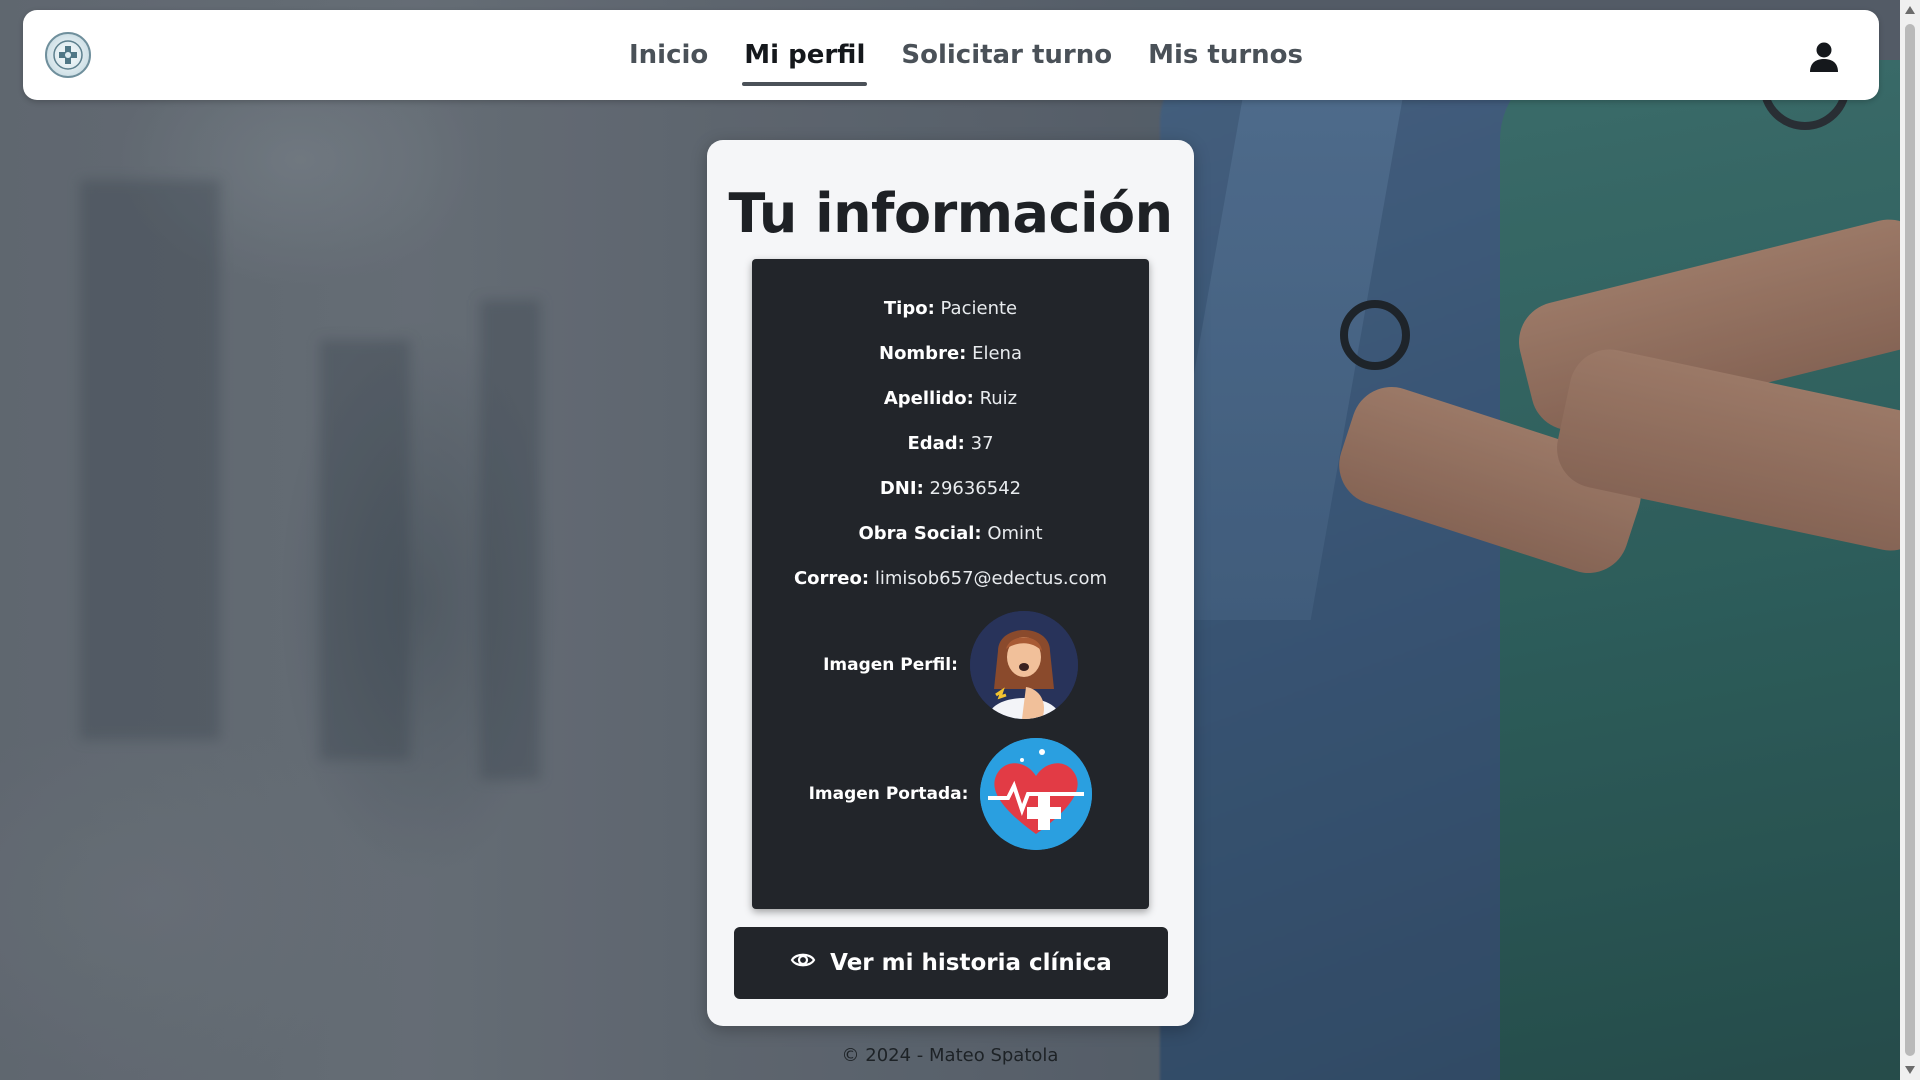  I want to click on field-value: Elena, so click(997, 353).